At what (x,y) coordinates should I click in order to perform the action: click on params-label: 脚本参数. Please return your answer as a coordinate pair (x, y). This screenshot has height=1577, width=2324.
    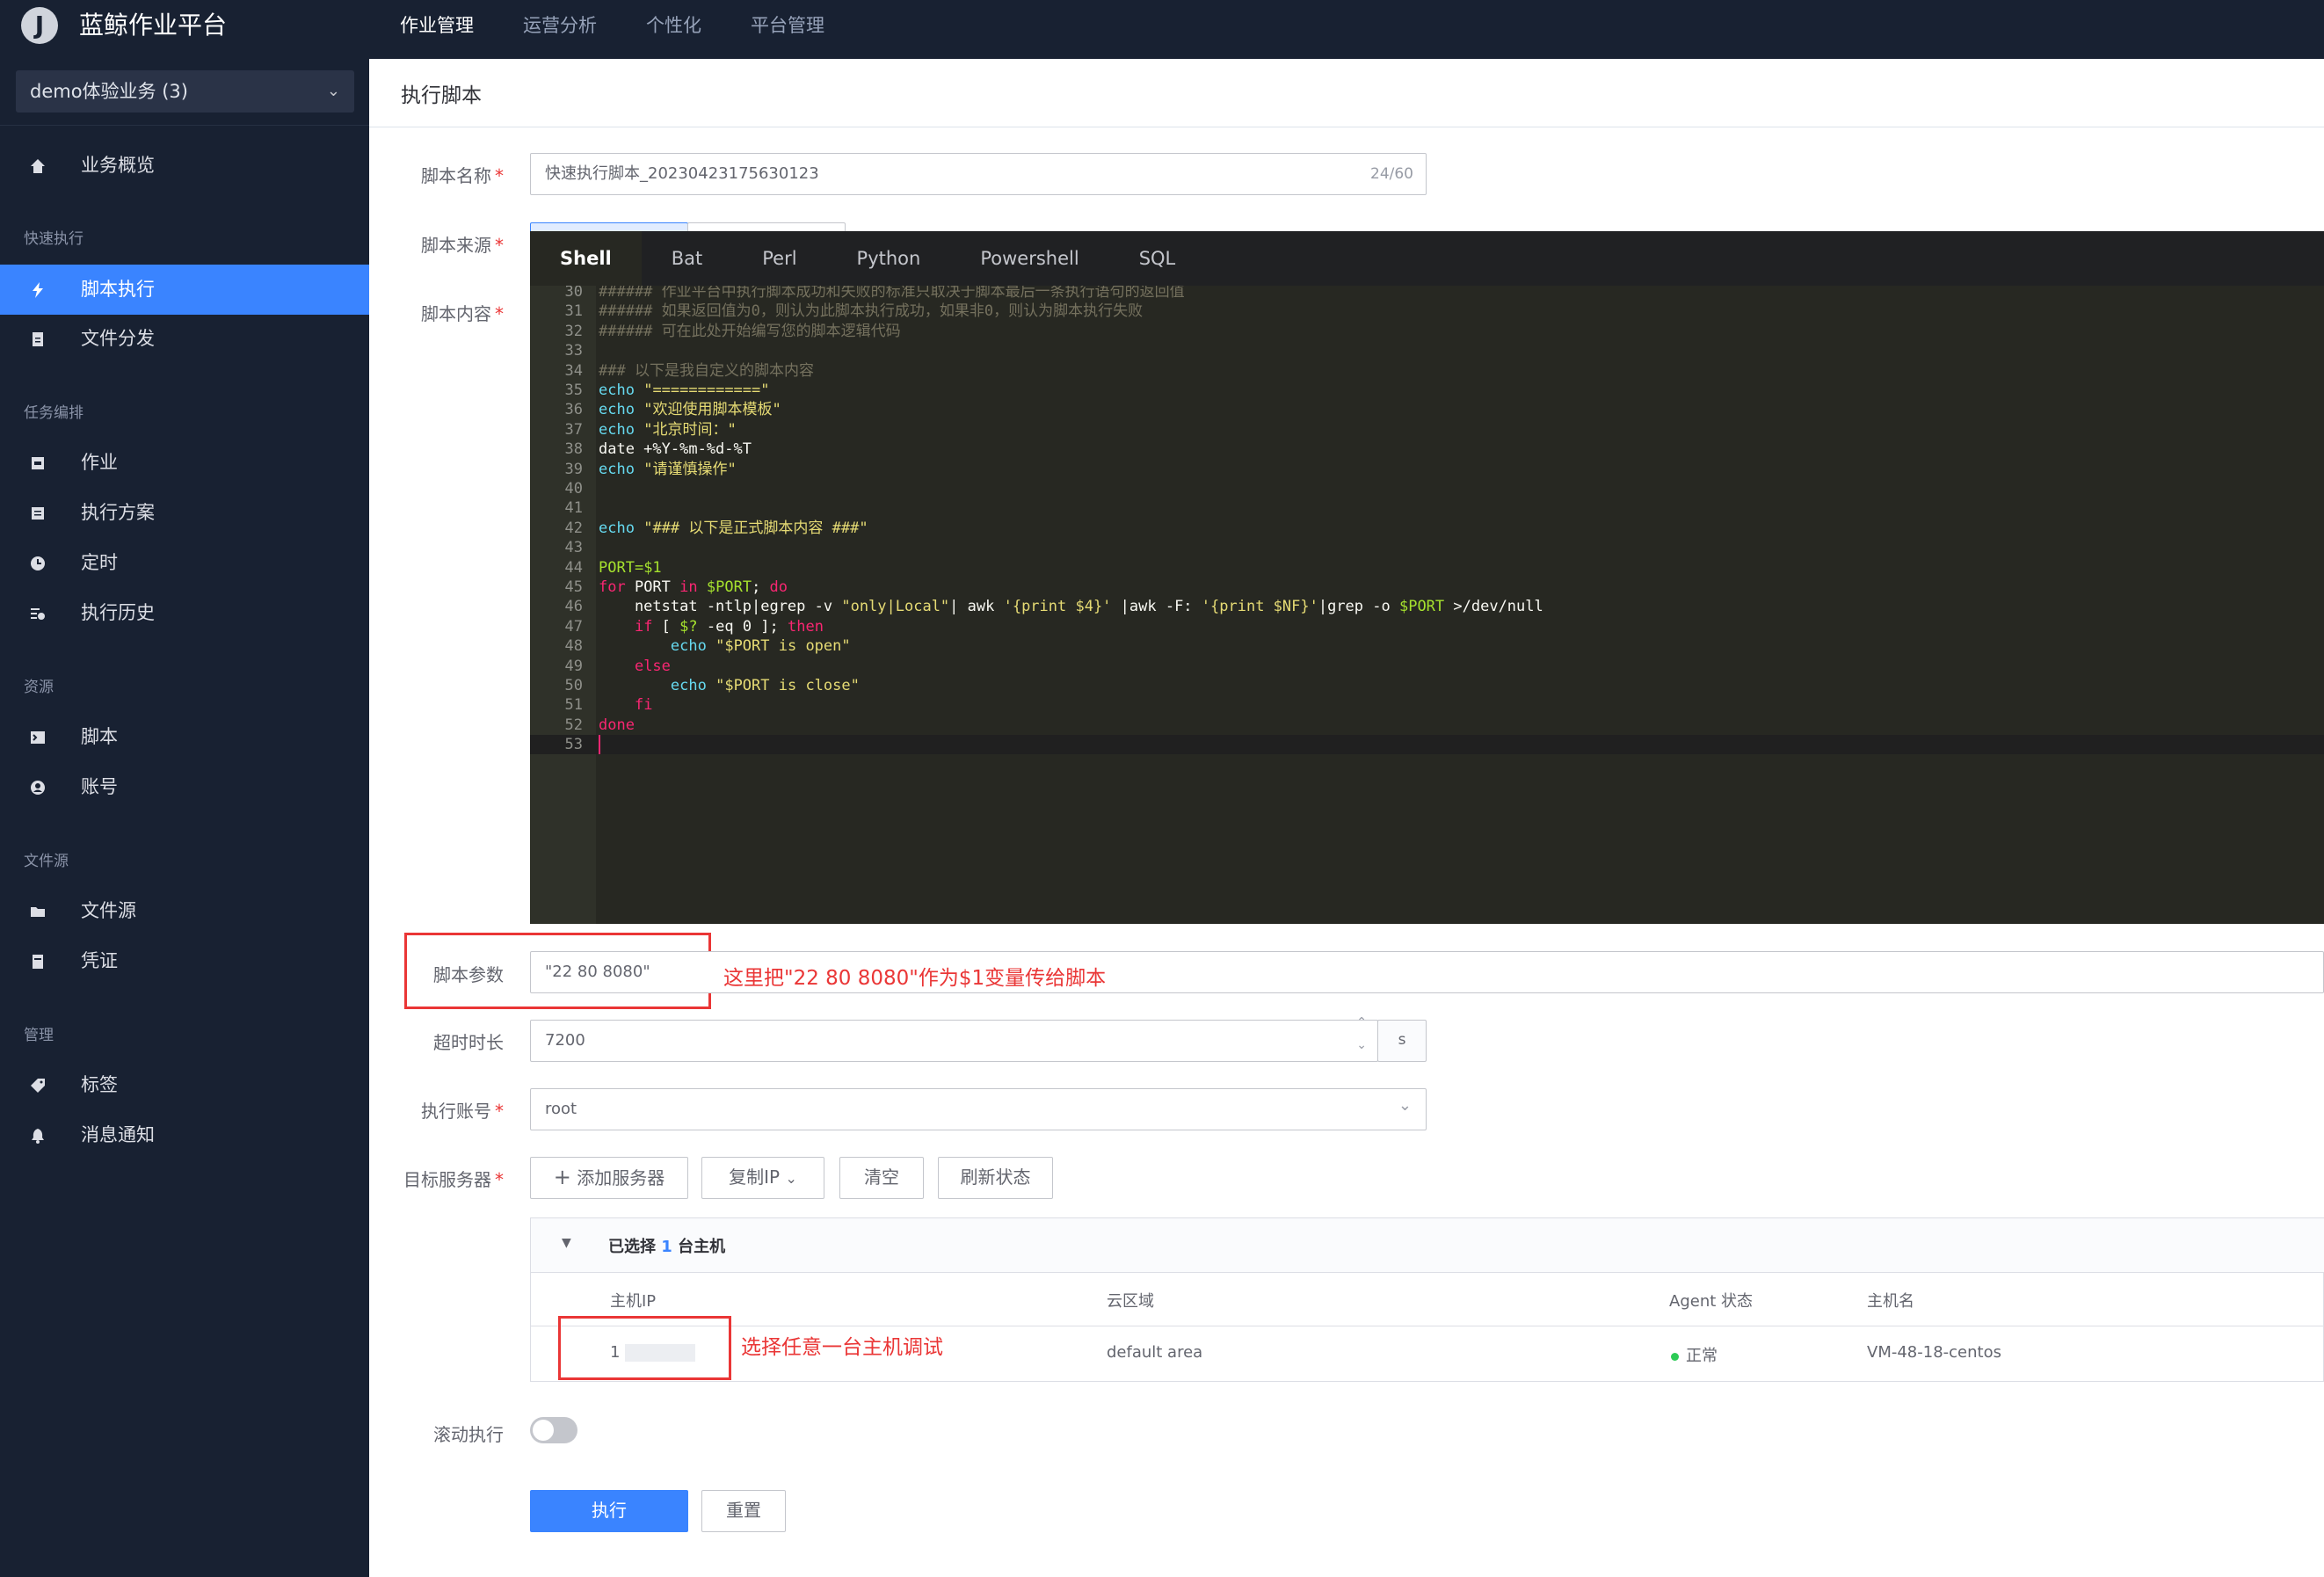
    Looking at the image, I should click on (468, 974).